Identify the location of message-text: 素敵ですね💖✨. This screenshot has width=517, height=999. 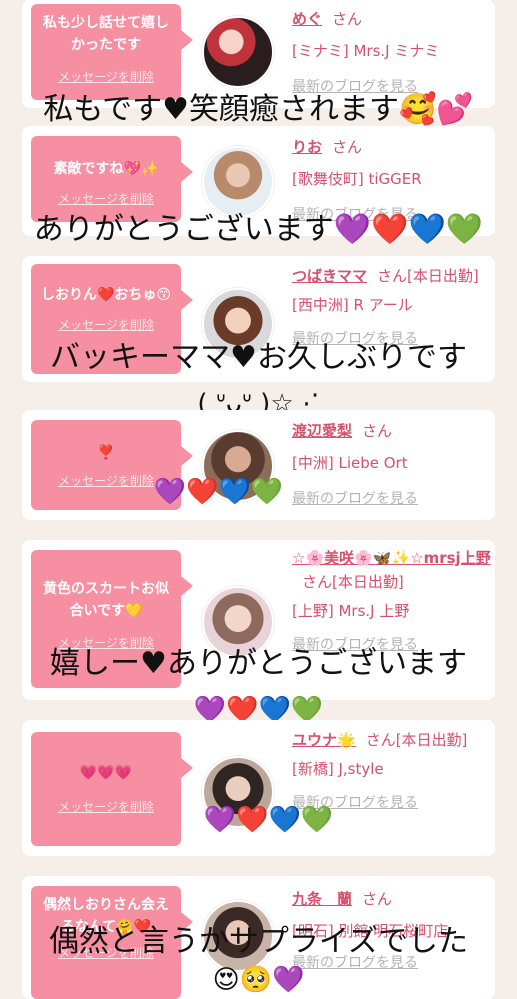
(106, 169).